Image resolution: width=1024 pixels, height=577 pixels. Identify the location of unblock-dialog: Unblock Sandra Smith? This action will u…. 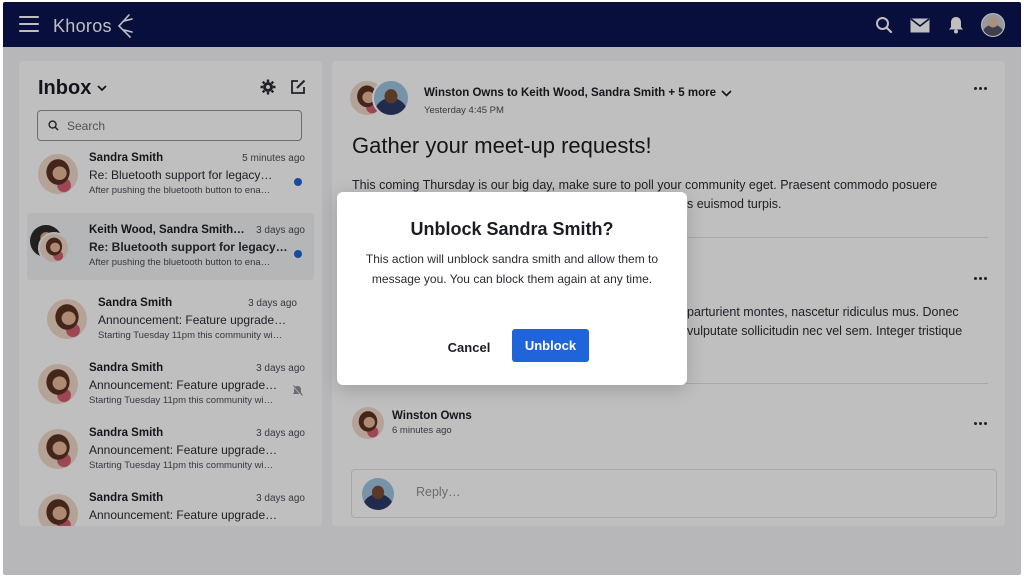
(512, 288).